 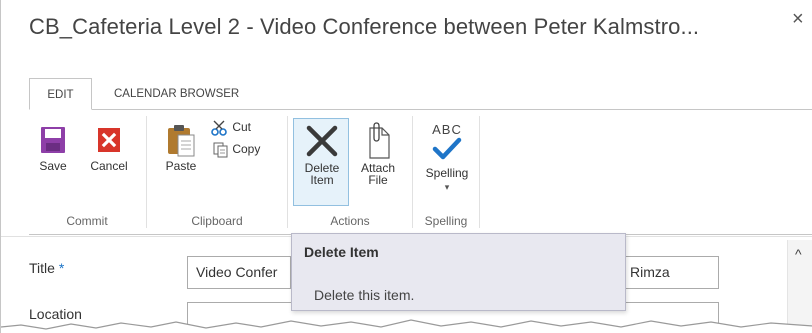 What do you see at coordinates (61, 268) in the screenshot?
I see `required-mark: *` at bounding box center [61, 268].